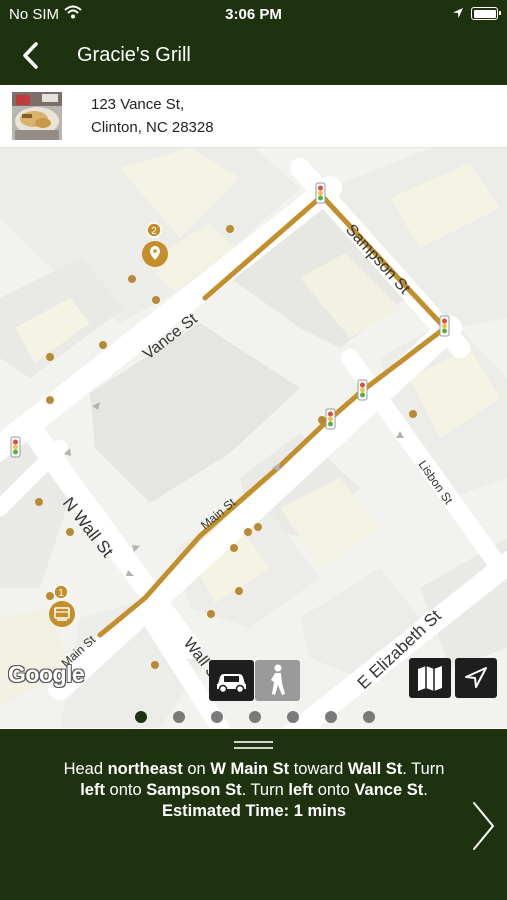  Describe the element at coordinates (30, 55) in the screenshot. I see `chevron-left-icon` at that location.